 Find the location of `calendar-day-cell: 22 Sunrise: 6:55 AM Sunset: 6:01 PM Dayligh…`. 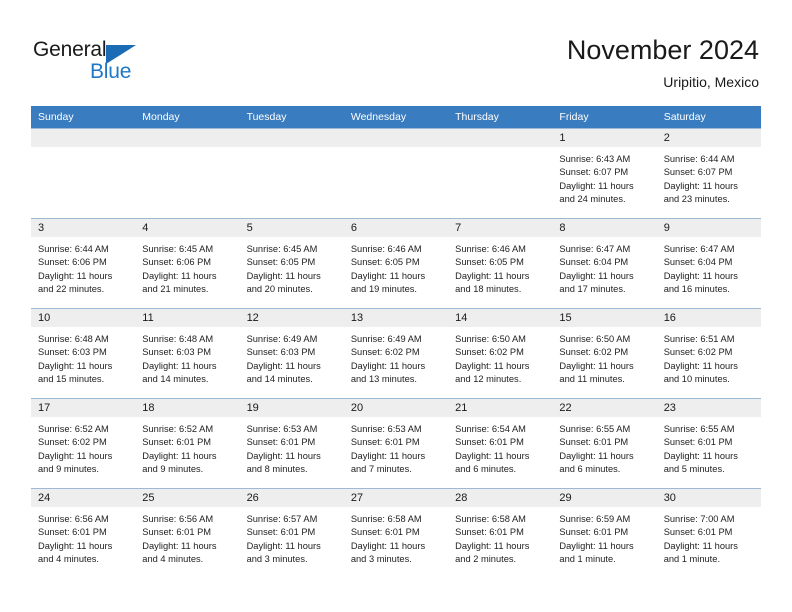

calendar-day-cell: 22 Sunrise: 6:55 AM Sunset: 6:01 PM Dayligh… is located at coordinates (604, 443).